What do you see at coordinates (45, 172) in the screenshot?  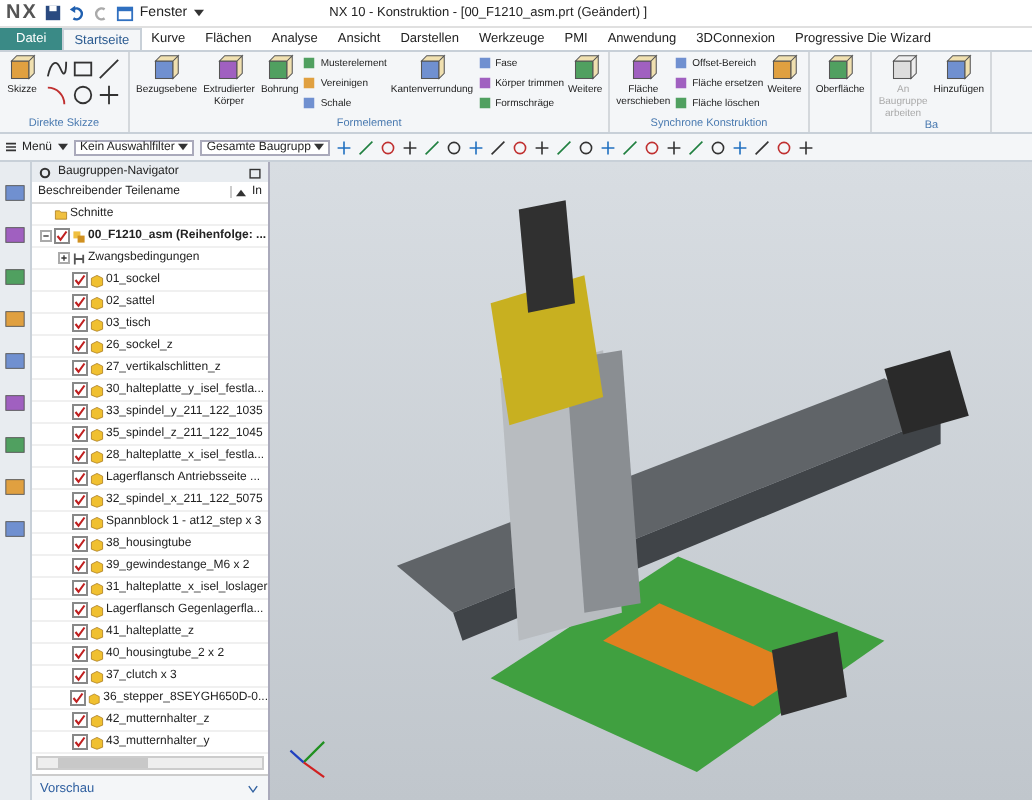 I see `settings-icon` at bounding box center [45, 172].